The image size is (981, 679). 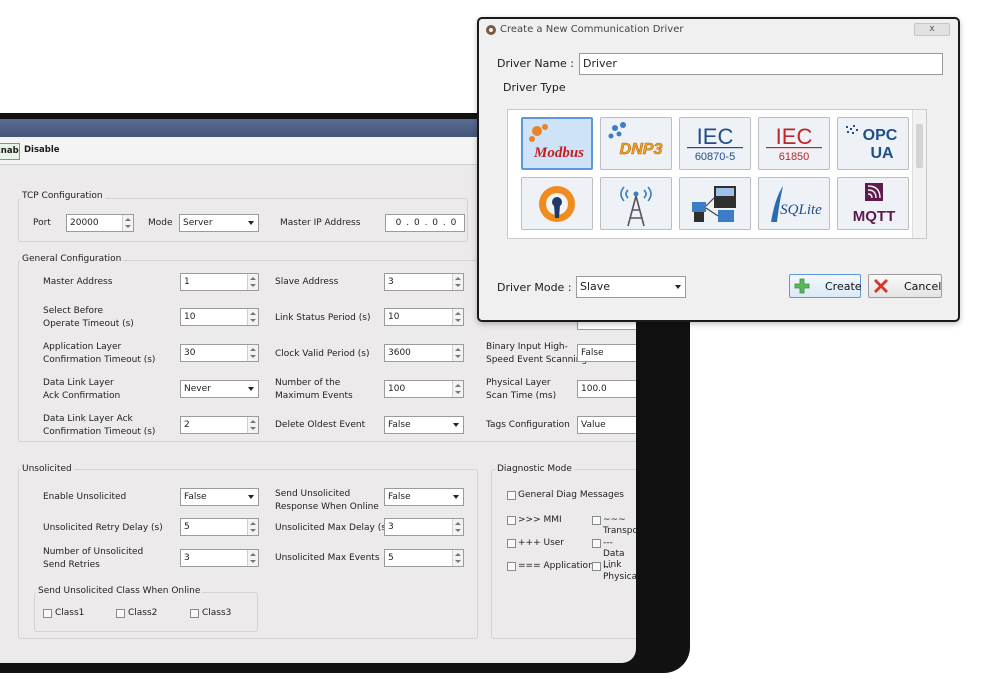 I want to click on application-checkbox, so click(x=511, y=566).